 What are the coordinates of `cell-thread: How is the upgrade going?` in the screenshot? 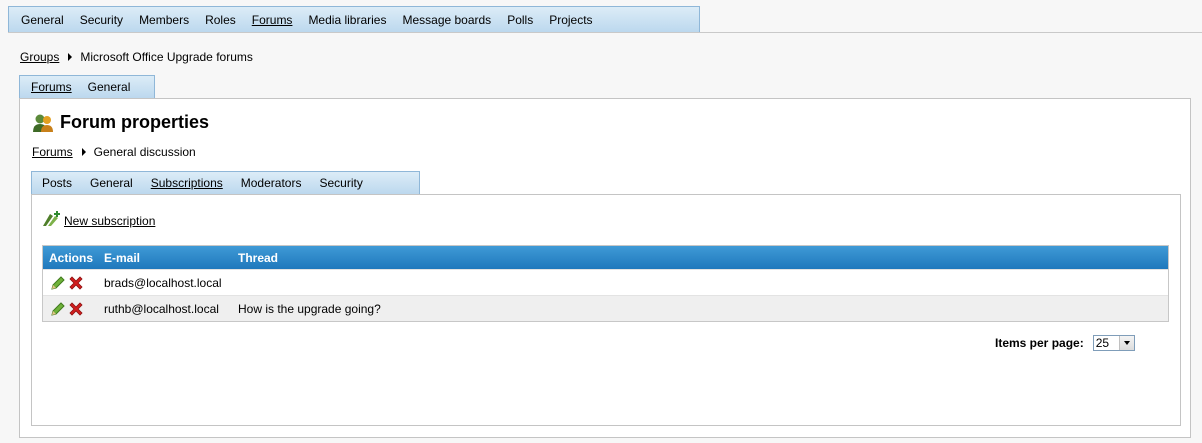 It's located at (309, 308).